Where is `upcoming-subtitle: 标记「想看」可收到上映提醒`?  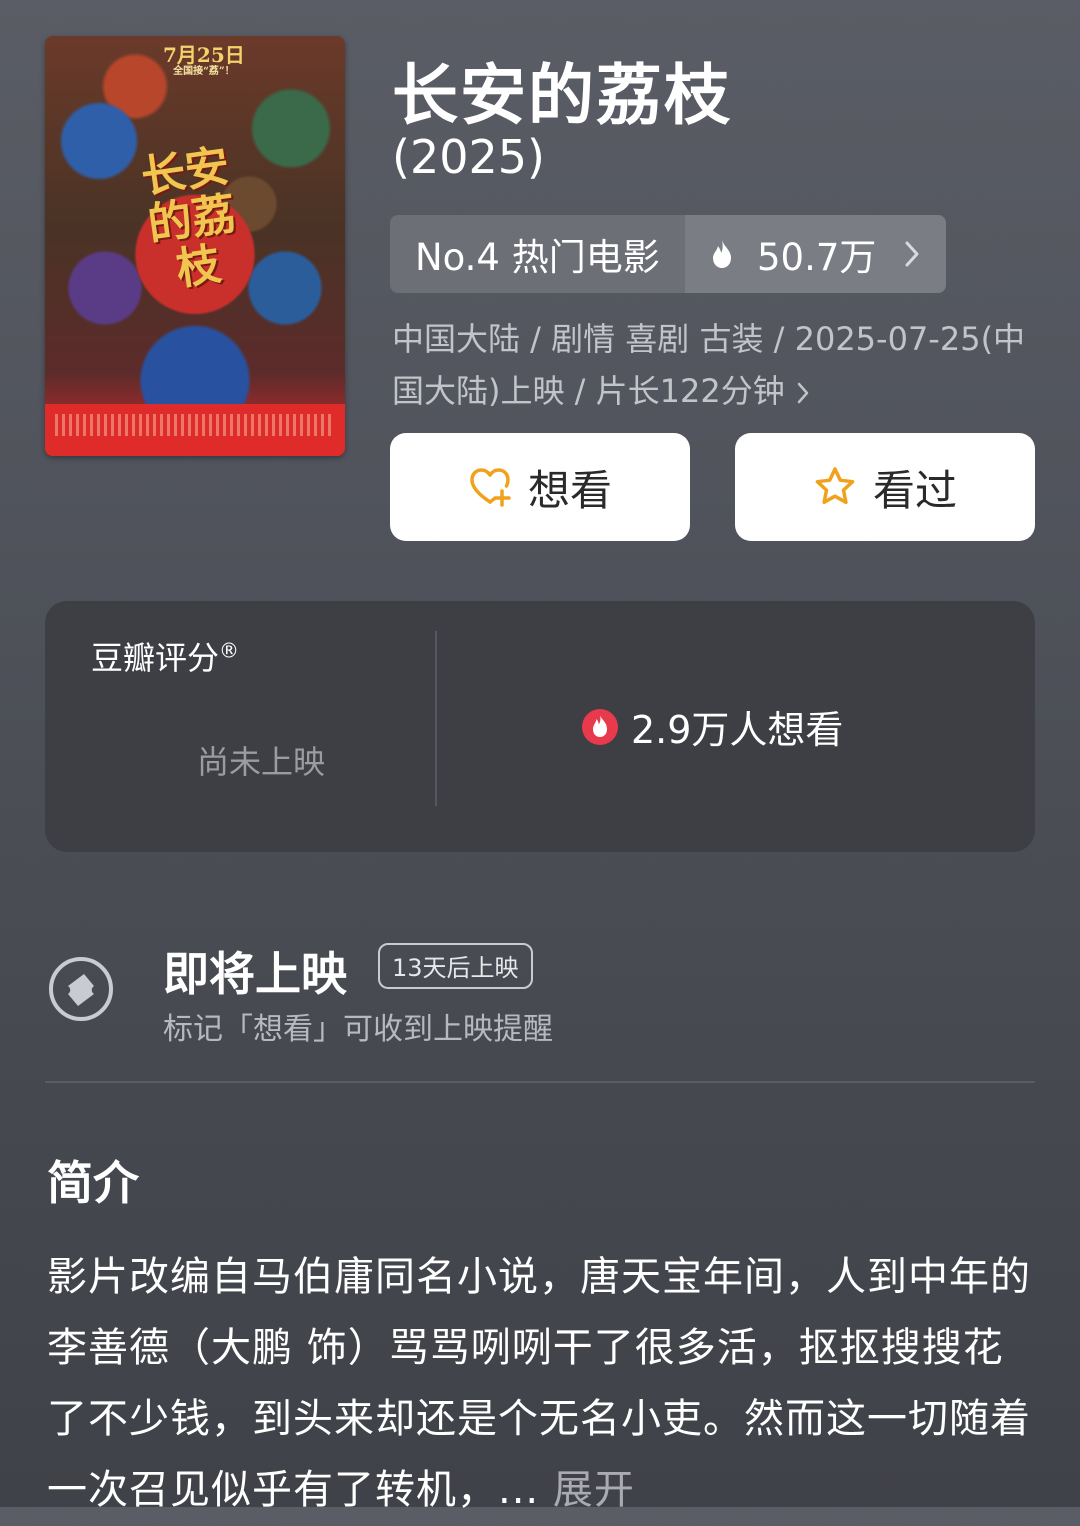
upcoming-subtitle: 标记「想看」可收到上映提醒 is located at coordinates (358, 1029).